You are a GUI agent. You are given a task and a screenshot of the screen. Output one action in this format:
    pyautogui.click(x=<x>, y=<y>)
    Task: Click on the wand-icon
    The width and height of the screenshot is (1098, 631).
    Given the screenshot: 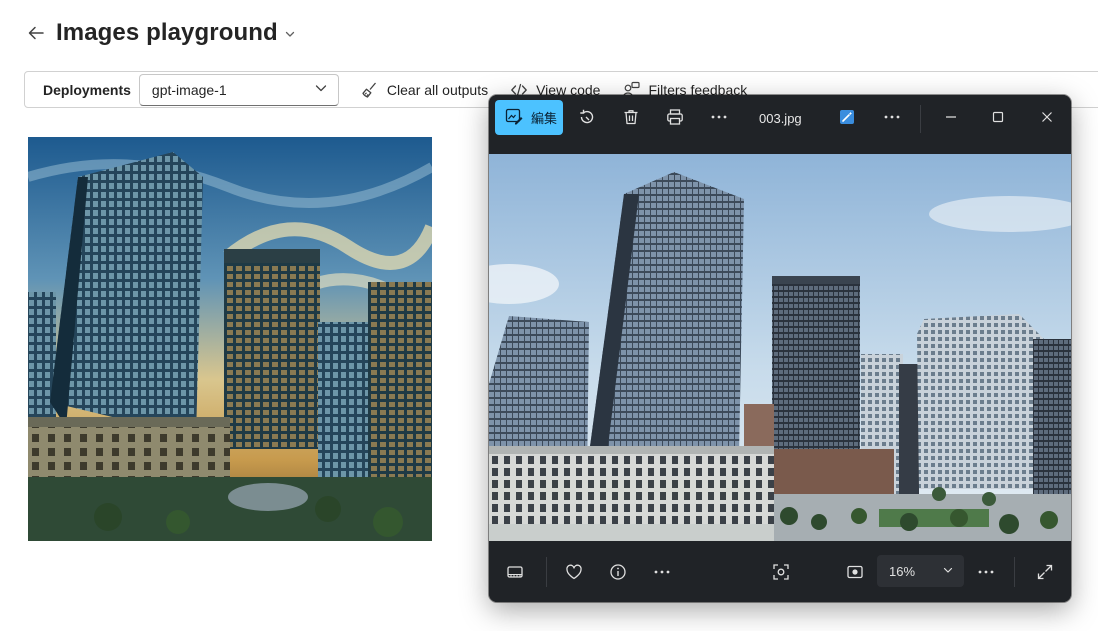 What is the action you would take?
    pyautogui.click(x=847, y=117)
    